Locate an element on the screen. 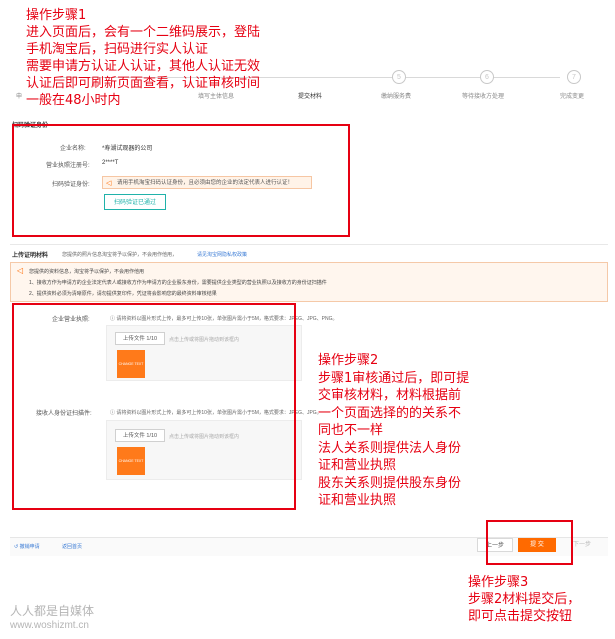  upload-section-title: 上传证明材料 is located at coordinates (30, 256).